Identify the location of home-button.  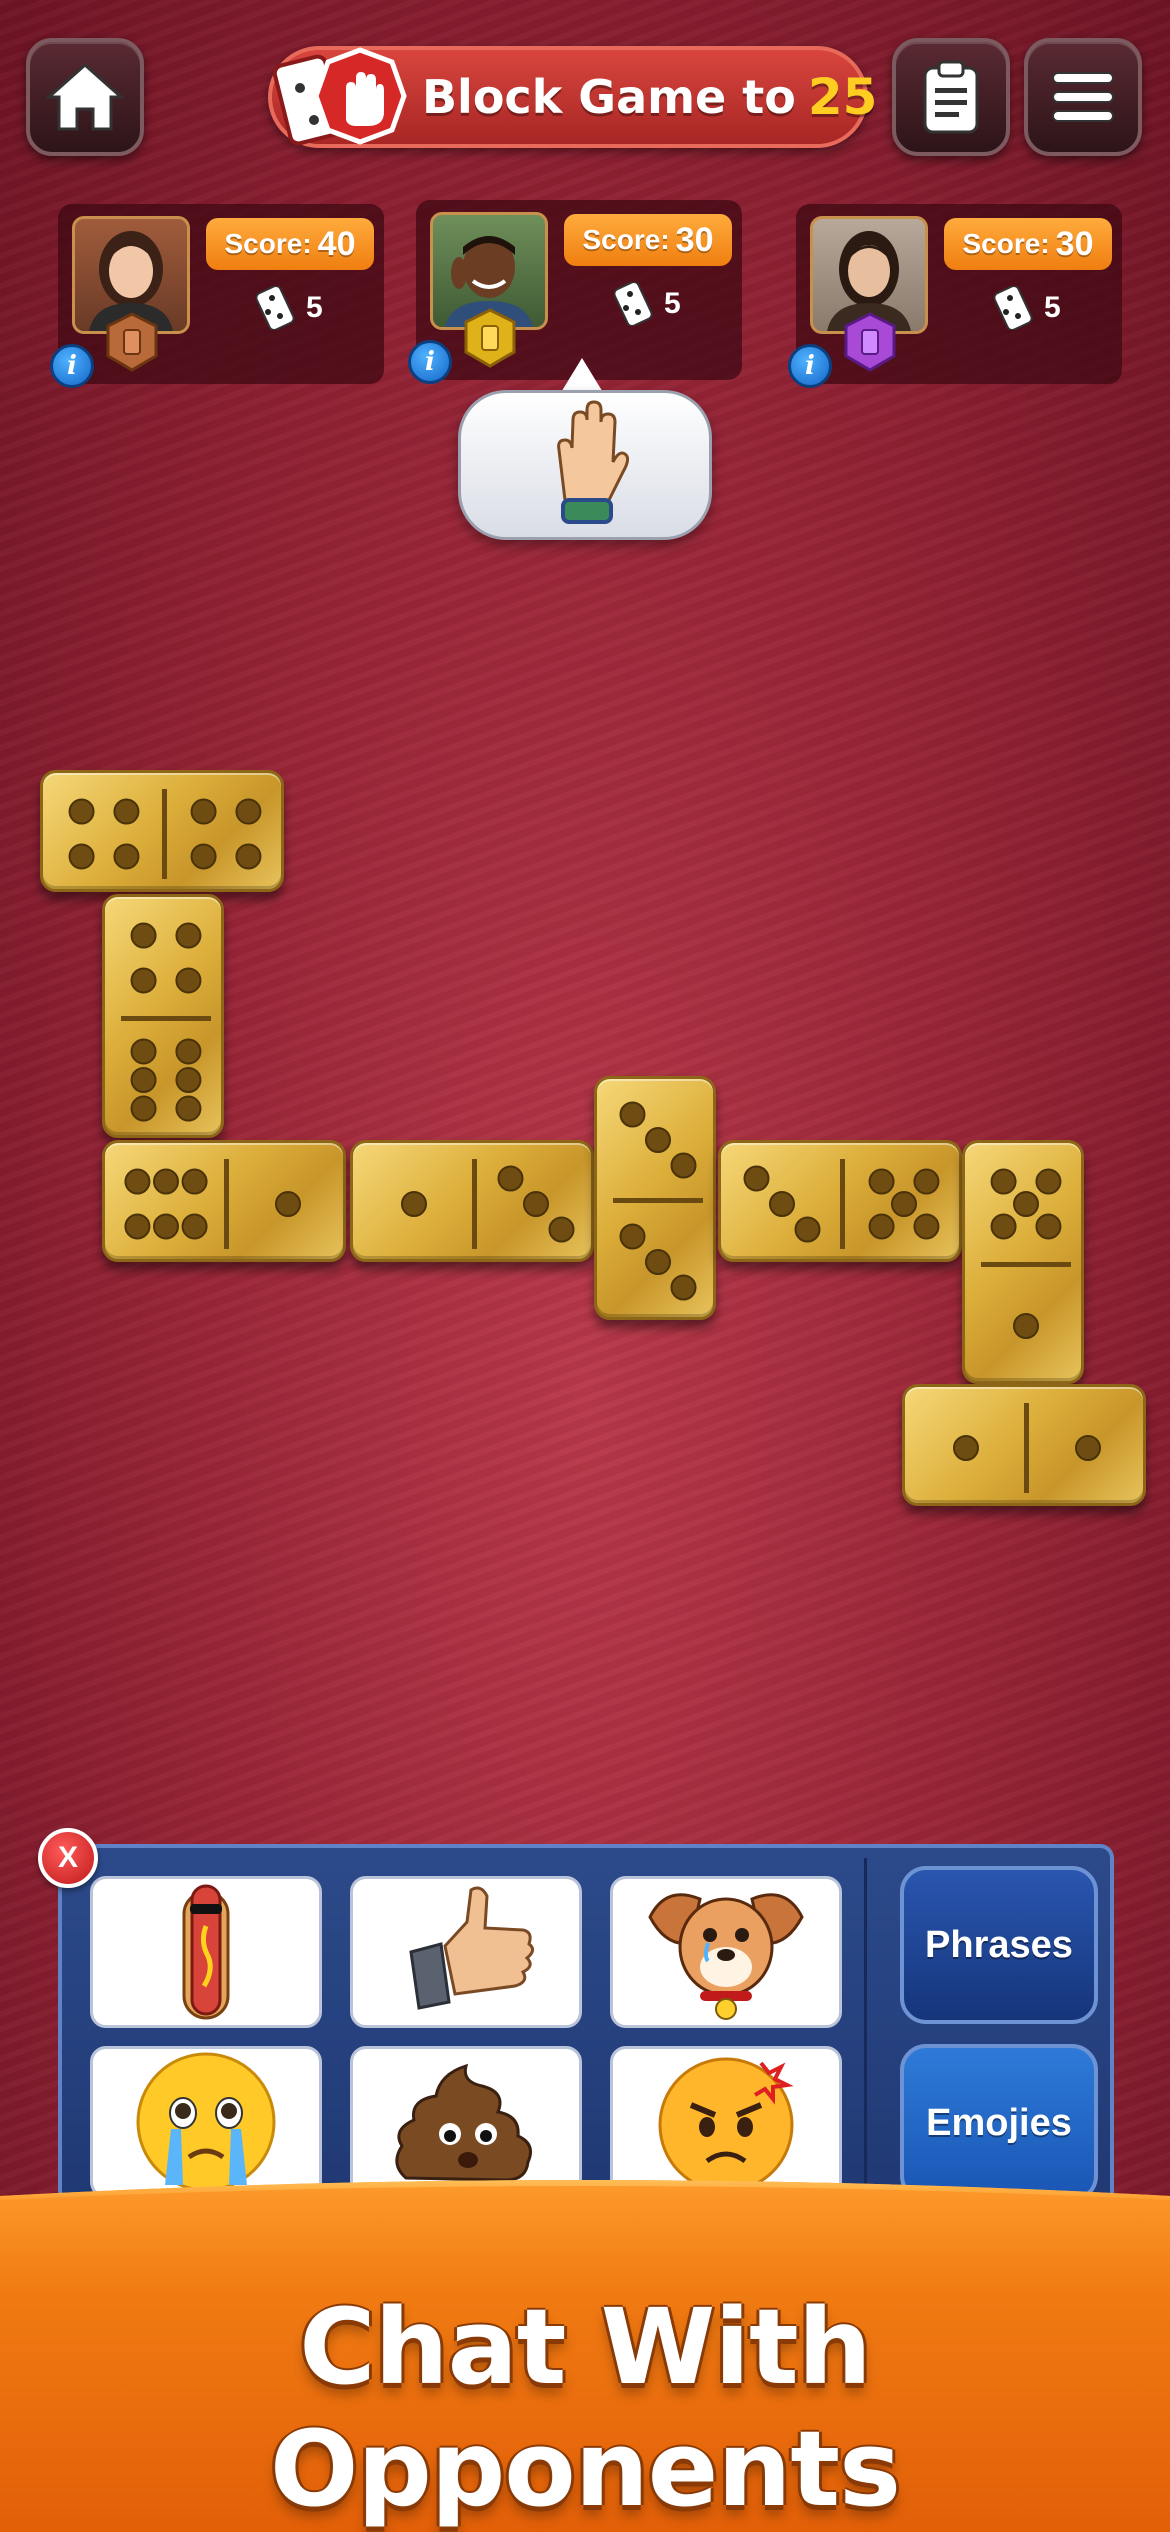
(85, 97).